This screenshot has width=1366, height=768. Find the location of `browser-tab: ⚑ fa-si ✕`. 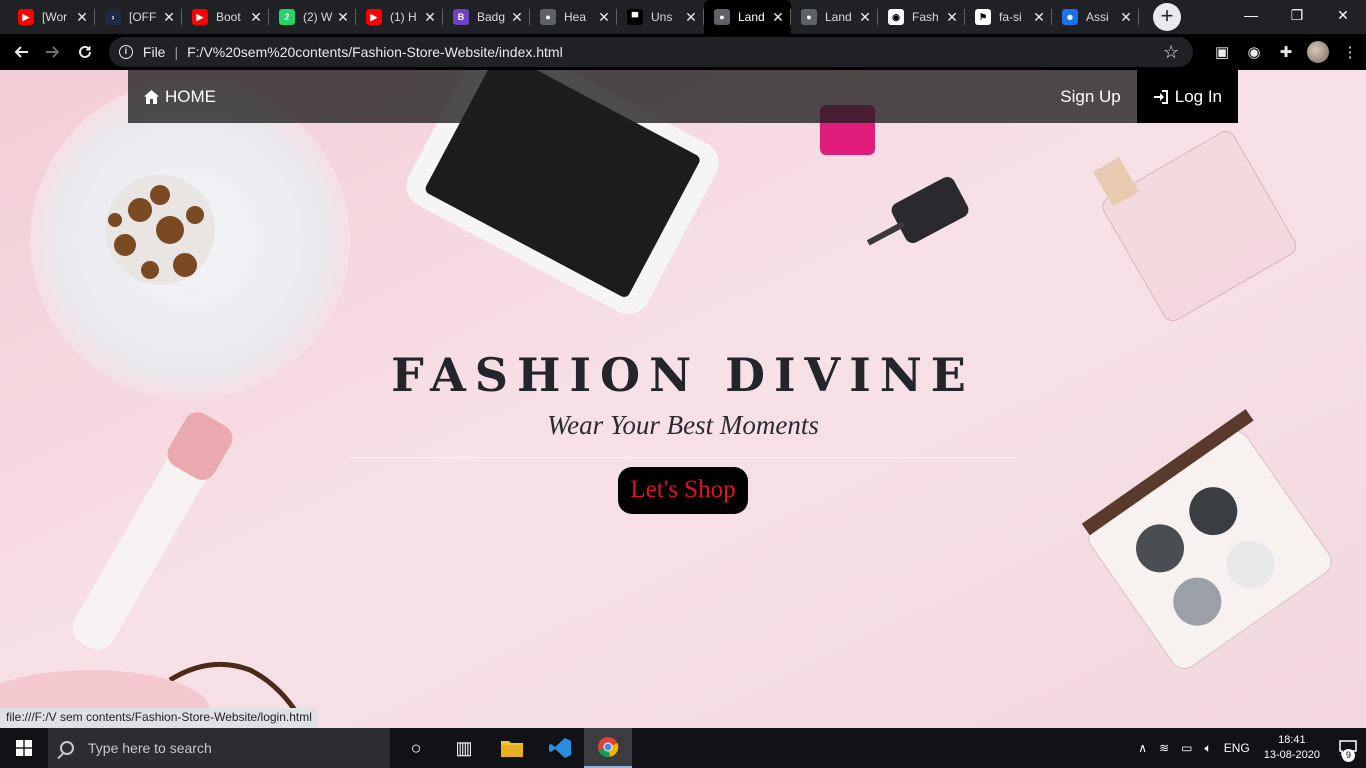

browser-tab: ⚑ fa-si ✕ is located at coordinates (1008, 17).